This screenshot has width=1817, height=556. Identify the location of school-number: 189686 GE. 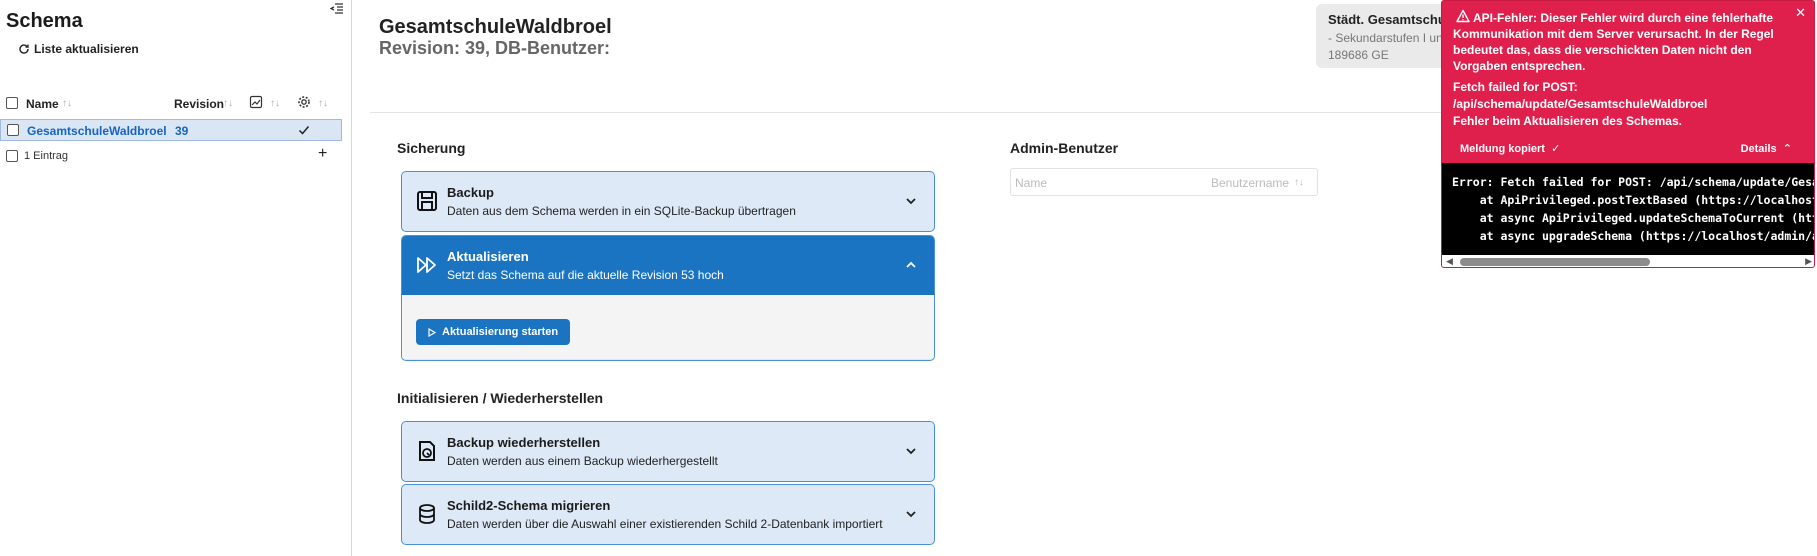
(1358, 55).